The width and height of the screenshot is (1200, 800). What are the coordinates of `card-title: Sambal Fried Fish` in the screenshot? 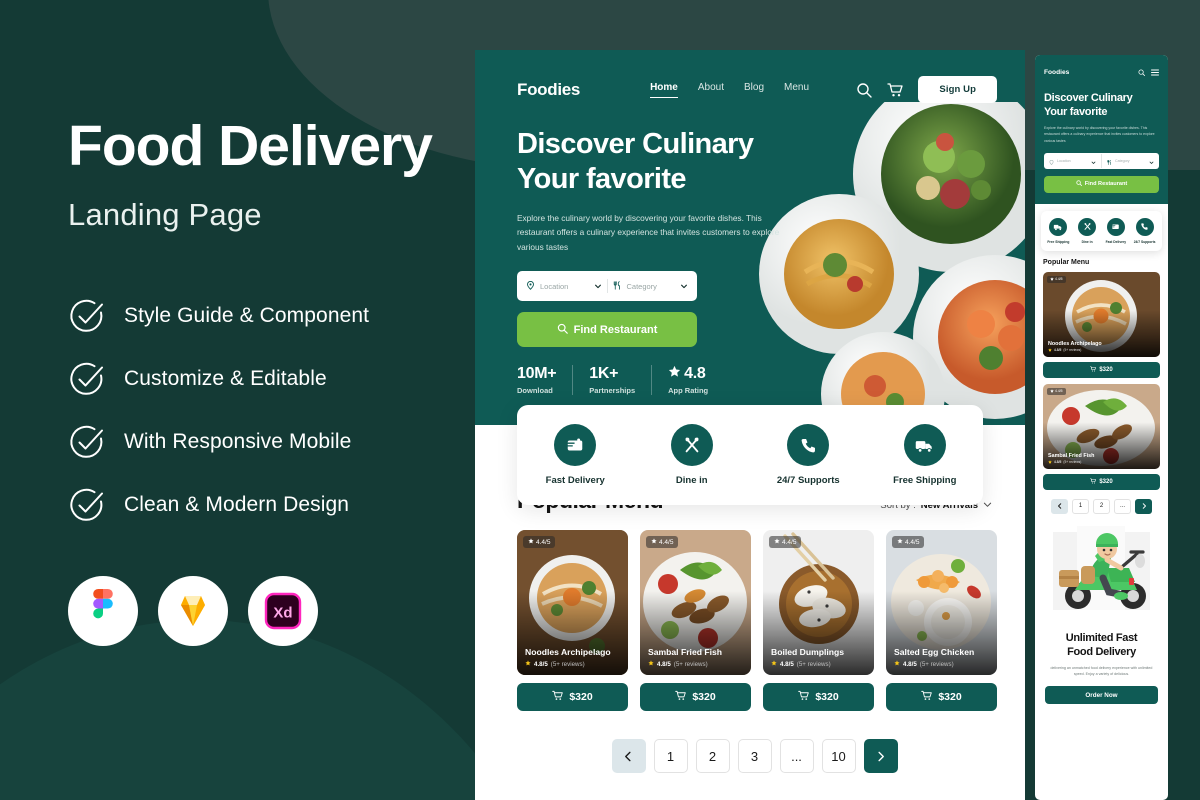 It's located at (1071, 455).